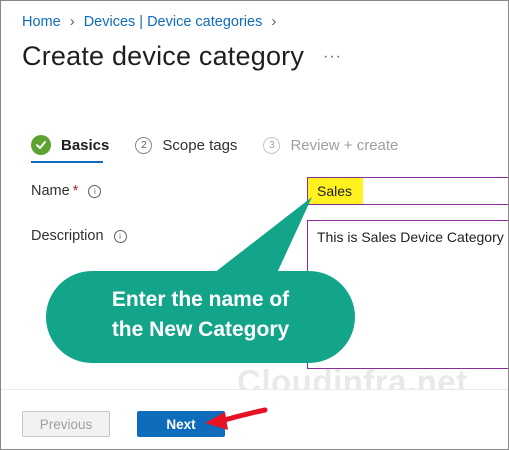  What do you see at coordinates (263, 235) in the screenshot?
I see `callout-pointer-shape` at bounding box center [263, 235].